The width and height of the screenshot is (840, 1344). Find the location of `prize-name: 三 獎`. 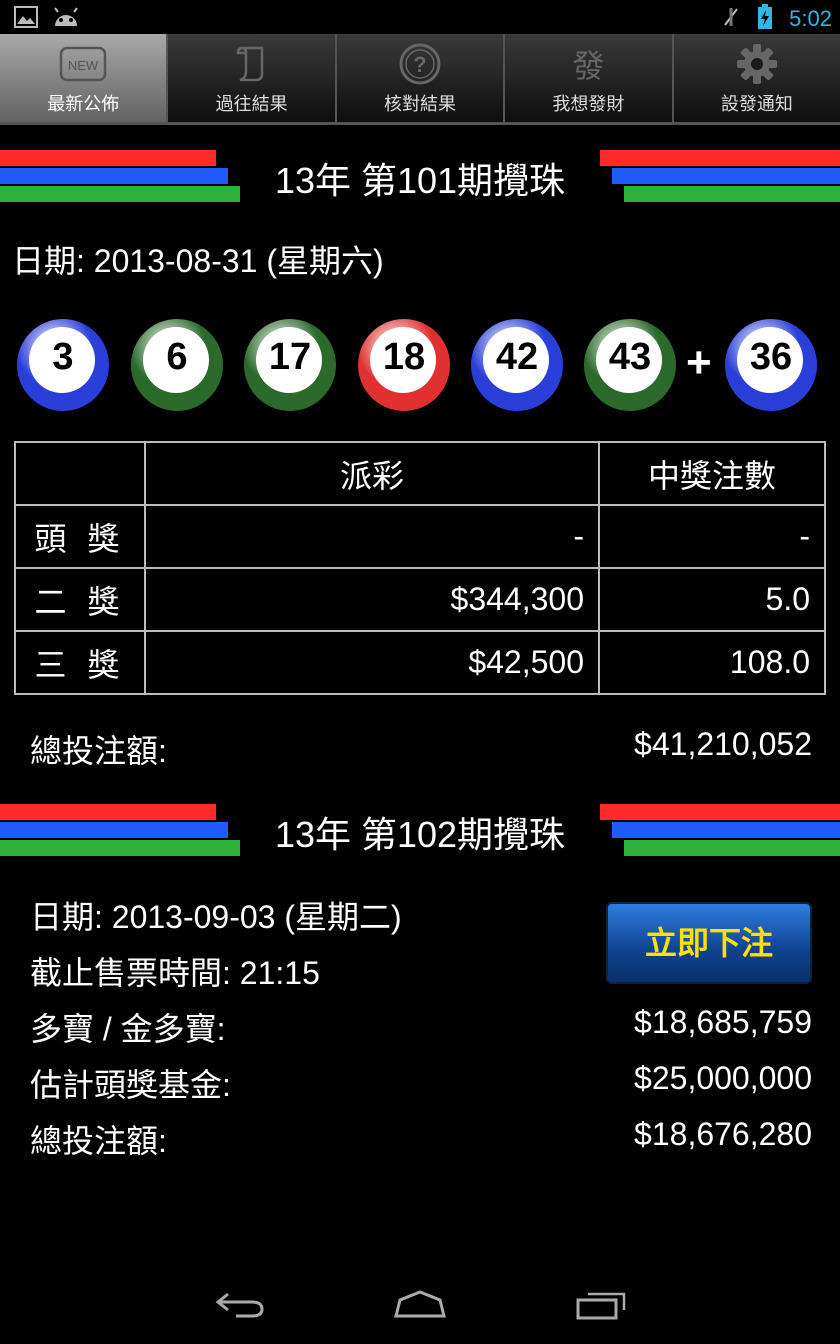

prize-name: 三 獎 is located at coordinates (80, 662).